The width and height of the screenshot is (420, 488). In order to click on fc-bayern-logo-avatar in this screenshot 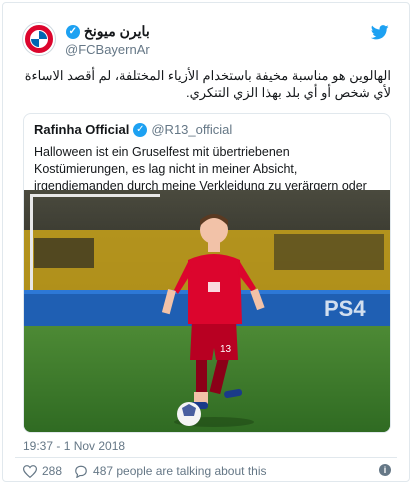, I will do `click(39, 39)`.